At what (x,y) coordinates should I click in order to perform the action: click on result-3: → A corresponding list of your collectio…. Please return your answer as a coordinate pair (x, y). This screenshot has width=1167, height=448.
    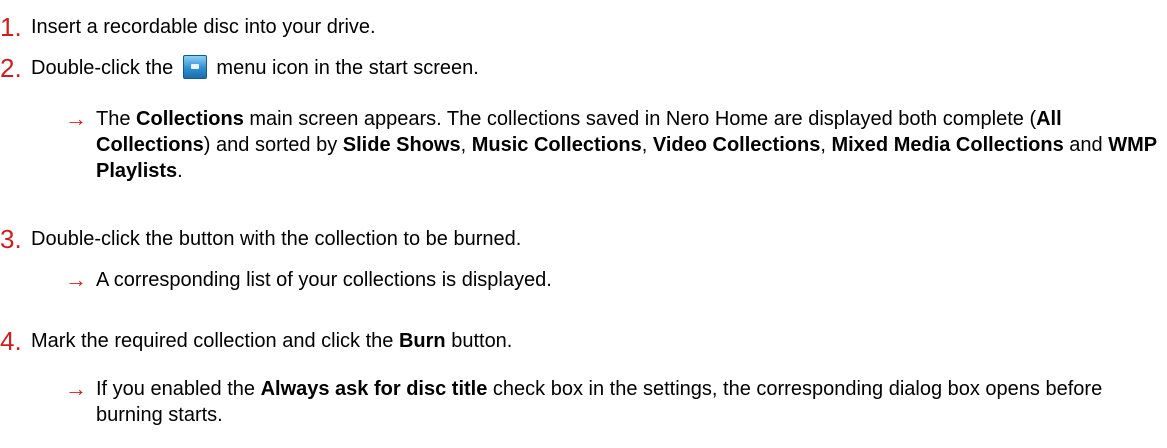
    Looking at the image, I should click on (615, 280).